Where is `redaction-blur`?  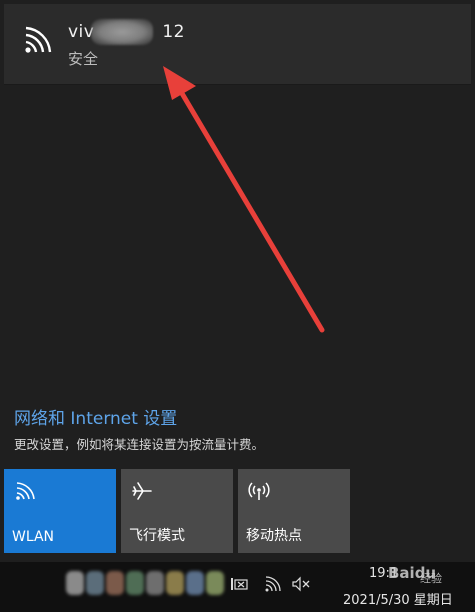
redaction-blur is located at coordinates (122, 32).